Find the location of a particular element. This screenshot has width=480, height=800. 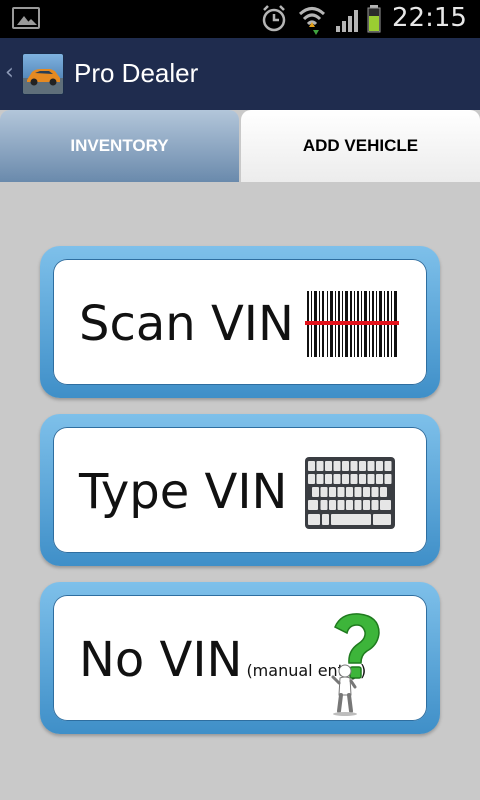

action-bar: ‹ Pro Dealer is located at coordinates (240, 74).